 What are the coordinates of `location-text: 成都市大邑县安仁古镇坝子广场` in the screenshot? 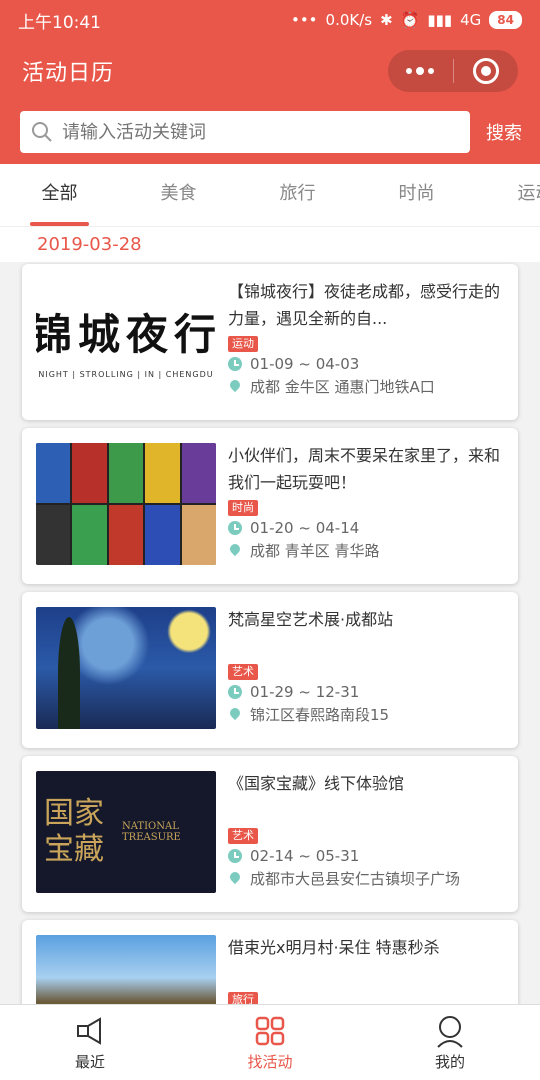 It's located at (355, 879).